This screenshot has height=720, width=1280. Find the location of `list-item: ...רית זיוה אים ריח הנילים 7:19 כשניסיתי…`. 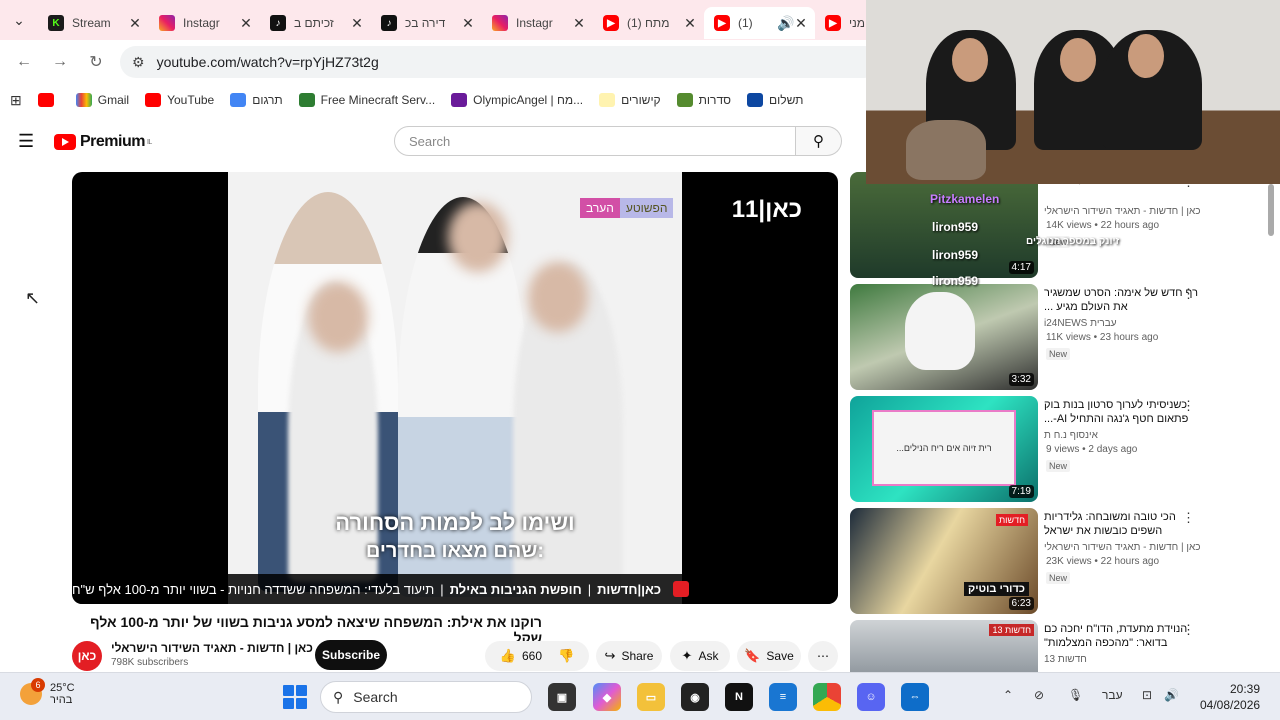

list-item: ...רית זיוה אים ריח הנילים 7:19 כשניסיתי… is located at coordinates (1065, 449).